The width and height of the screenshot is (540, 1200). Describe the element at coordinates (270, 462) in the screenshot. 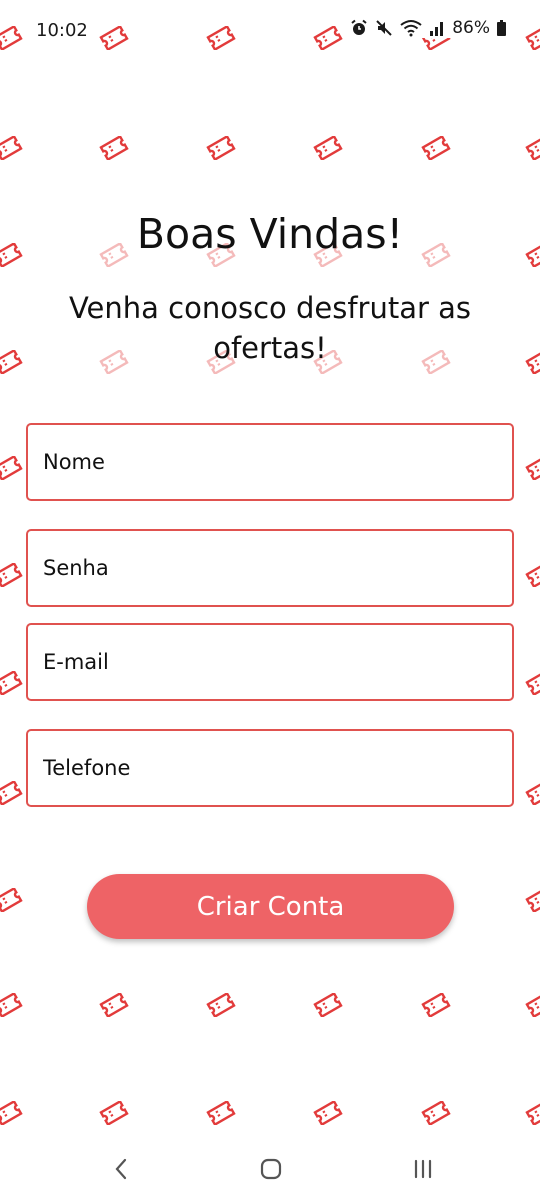

I see `name-input` at that location.